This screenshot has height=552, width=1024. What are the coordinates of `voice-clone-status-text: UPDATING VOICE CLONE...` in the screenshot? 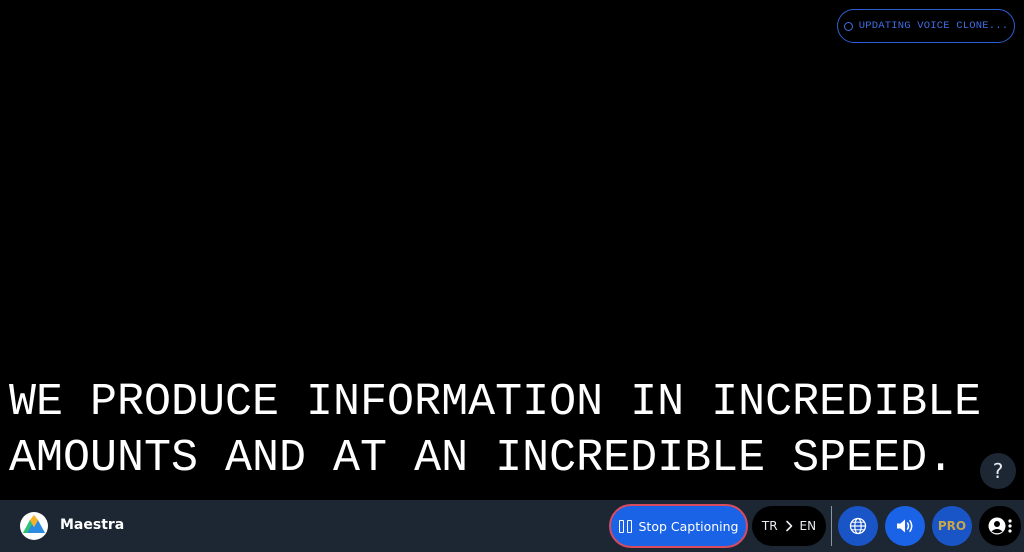 It's located at (933, 26).